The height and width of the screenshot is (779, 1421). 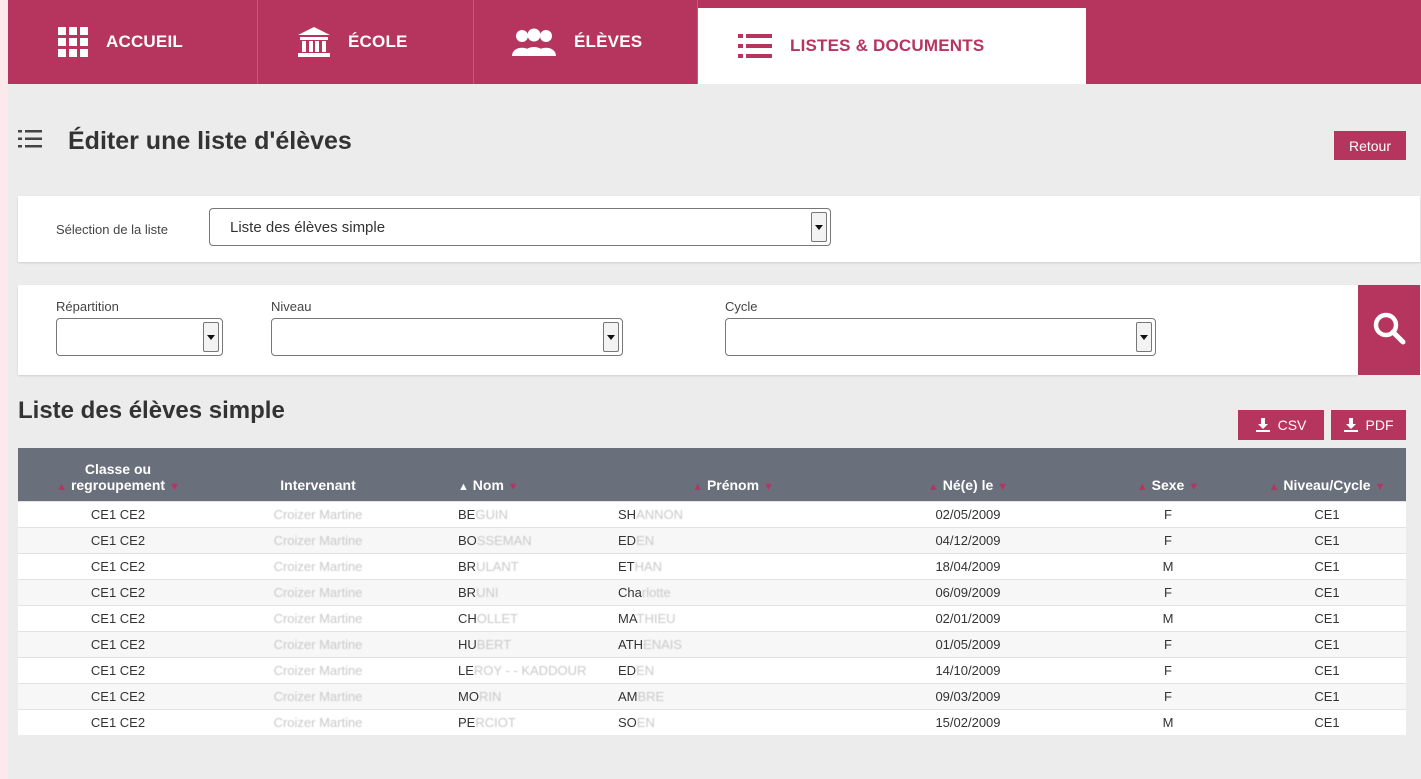 What do you see at coordinates (308, 227) in the screenshot?
I see `list-selection-value: Liste des élèves simple` at bounding box center [308, 227].